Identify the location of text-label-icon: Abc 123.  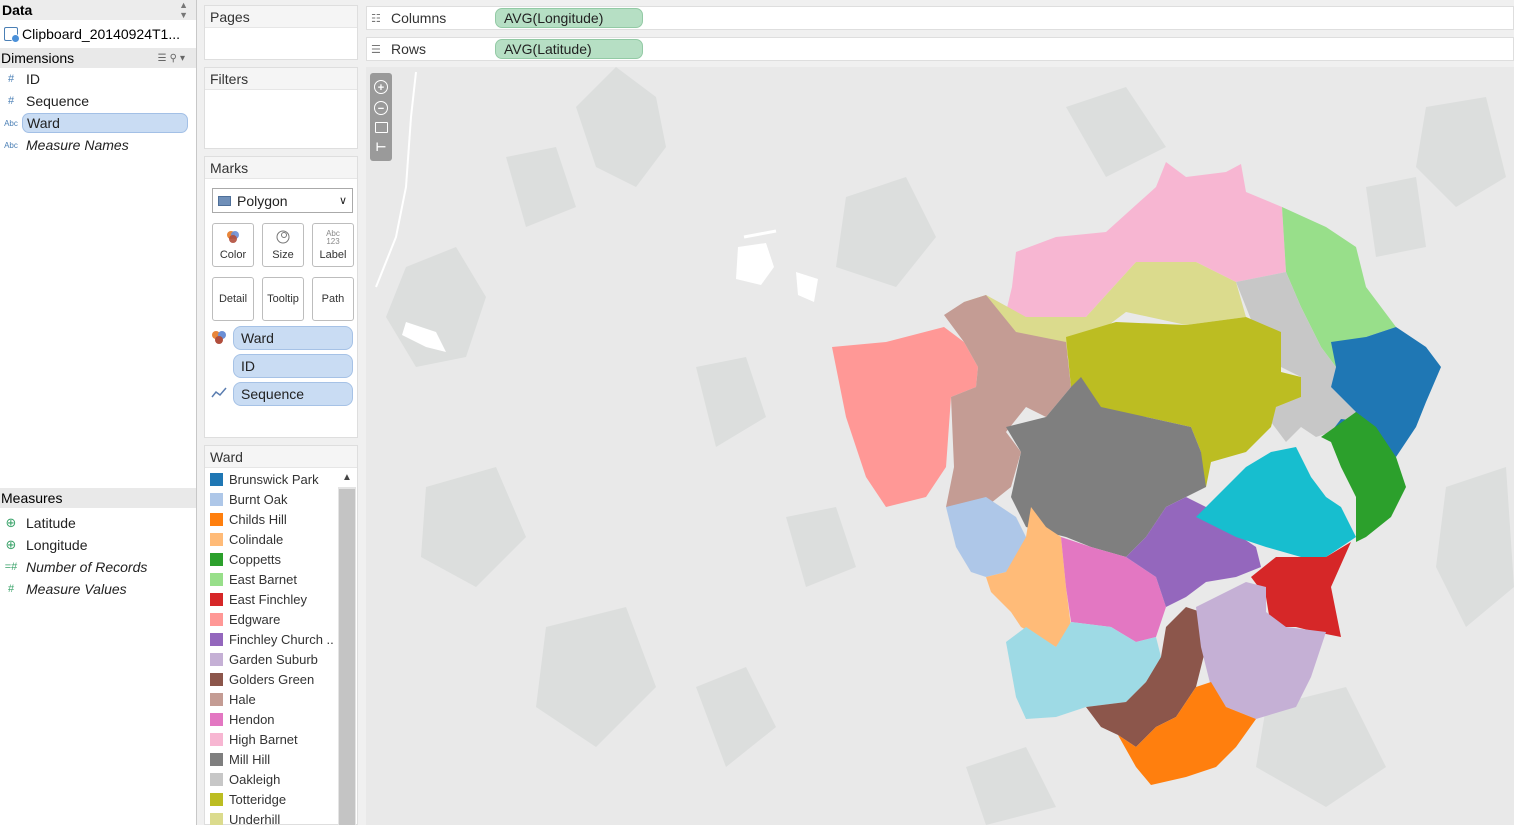
(333, 237).